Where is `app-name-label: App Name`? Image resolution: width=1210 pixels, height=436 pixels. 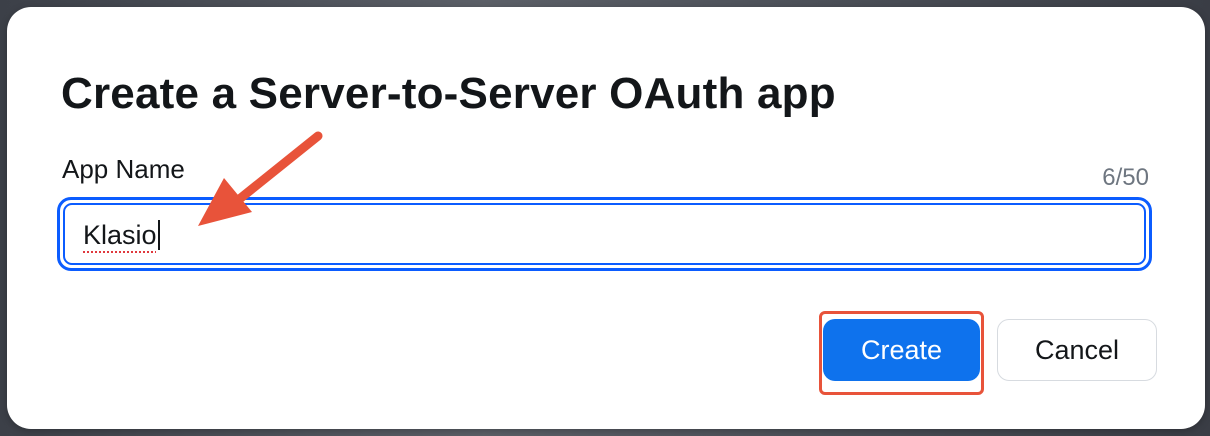 app-name-label: App Name is located at coordinates (123, 169).